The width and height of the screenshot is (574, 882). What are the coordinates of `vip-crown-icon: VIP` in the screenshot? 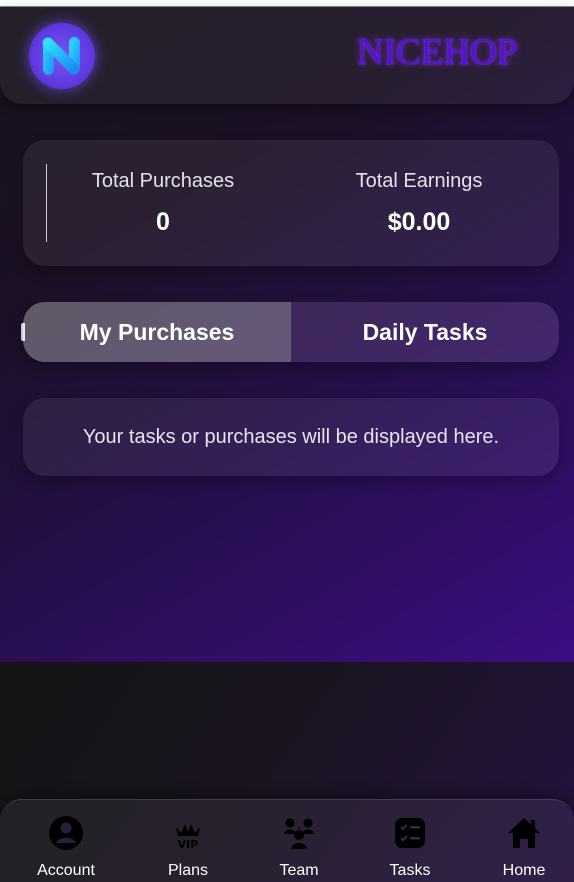 It's located at (188, 837).